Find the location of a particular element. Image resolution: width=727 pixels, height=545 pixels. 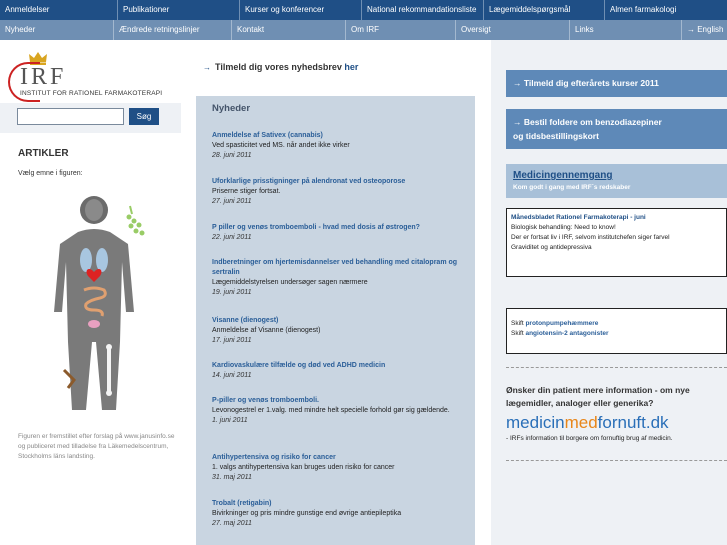

medicinmedfornuft-logo: medicinmedfornuft.dk is located at coordinates (587, 423).